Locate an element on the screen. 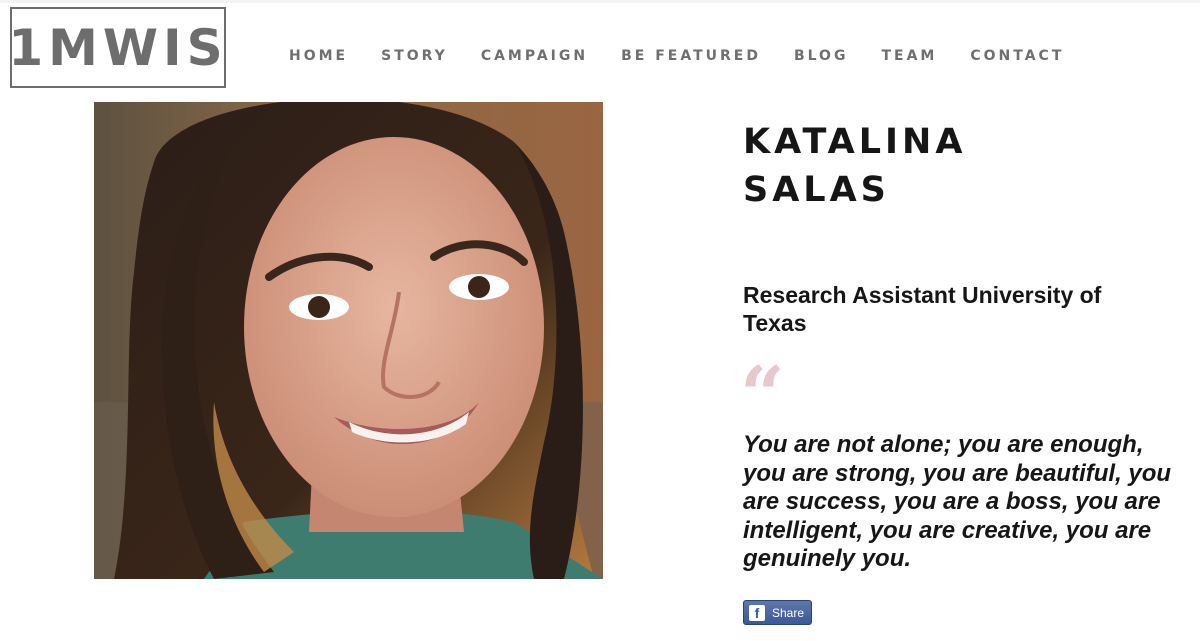  nav-campaign: CAMPAIGN is located at coordinates (534, 56).